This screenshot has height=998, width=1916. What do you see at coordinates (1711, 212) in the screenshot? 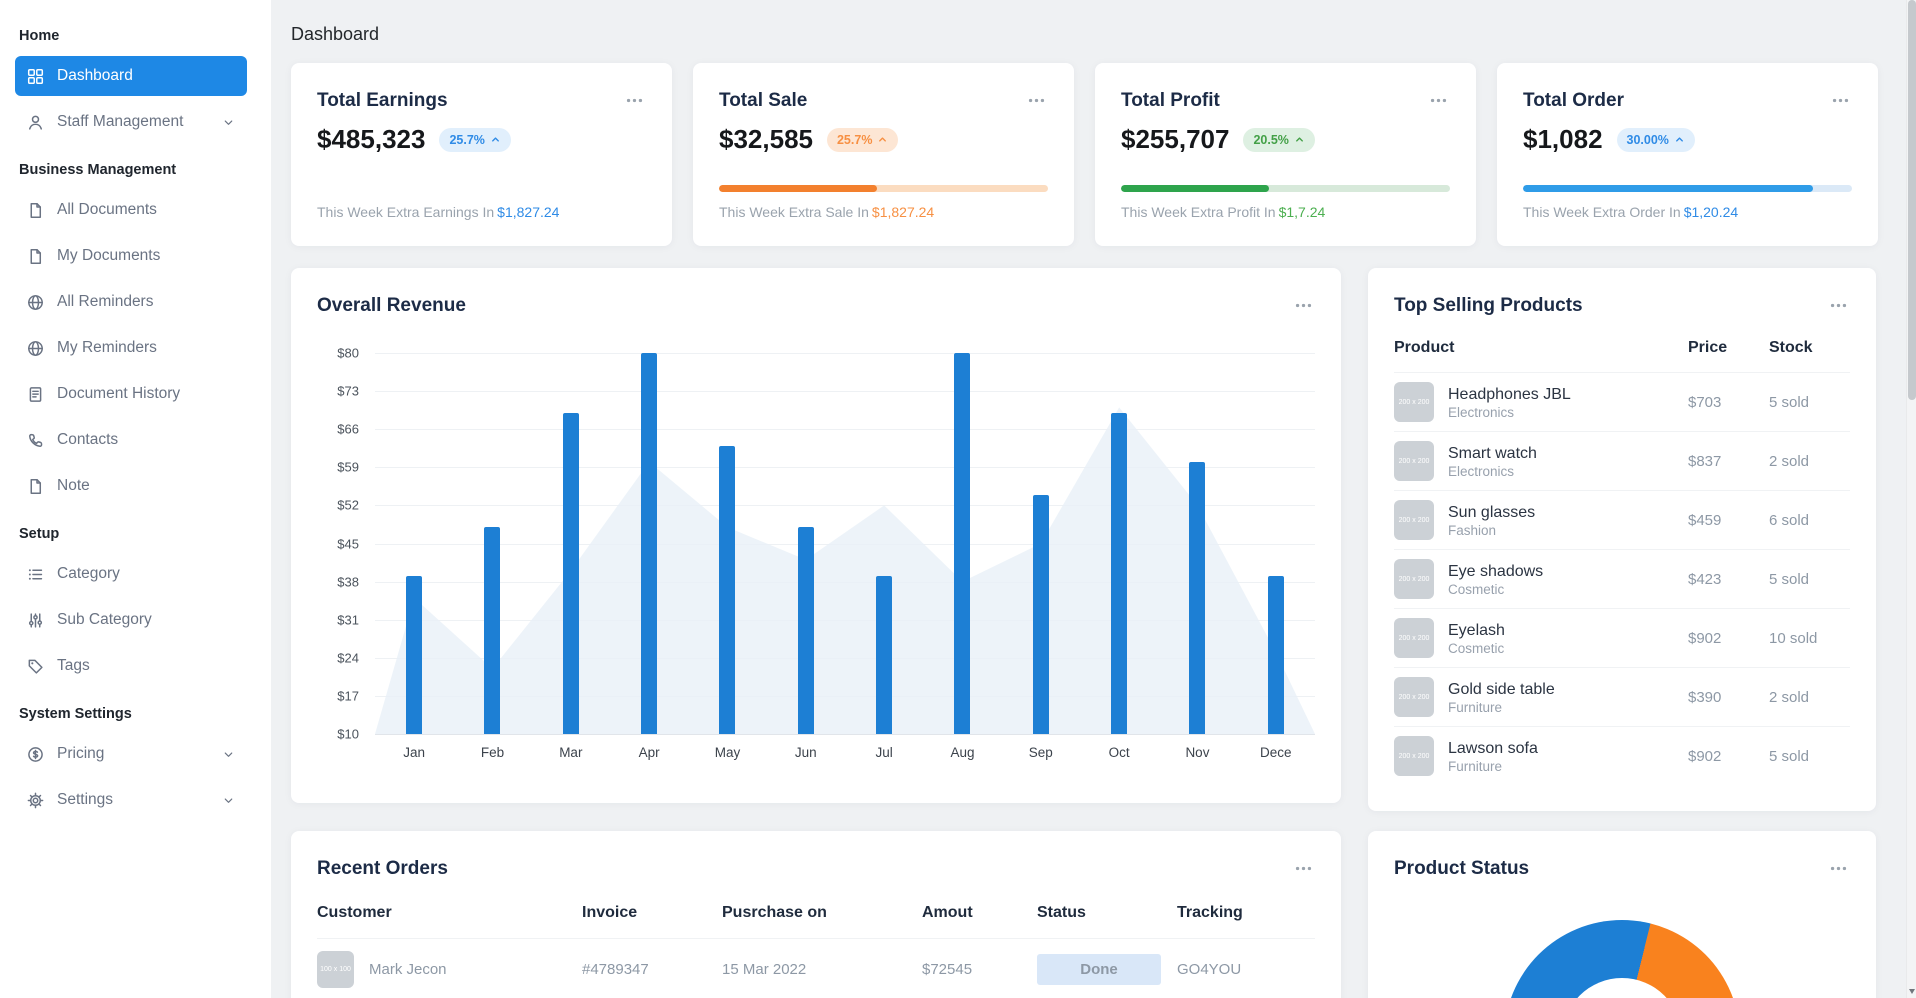
I see `stat-note-amount: $1,20.24` at bounding box center [1711, 212].